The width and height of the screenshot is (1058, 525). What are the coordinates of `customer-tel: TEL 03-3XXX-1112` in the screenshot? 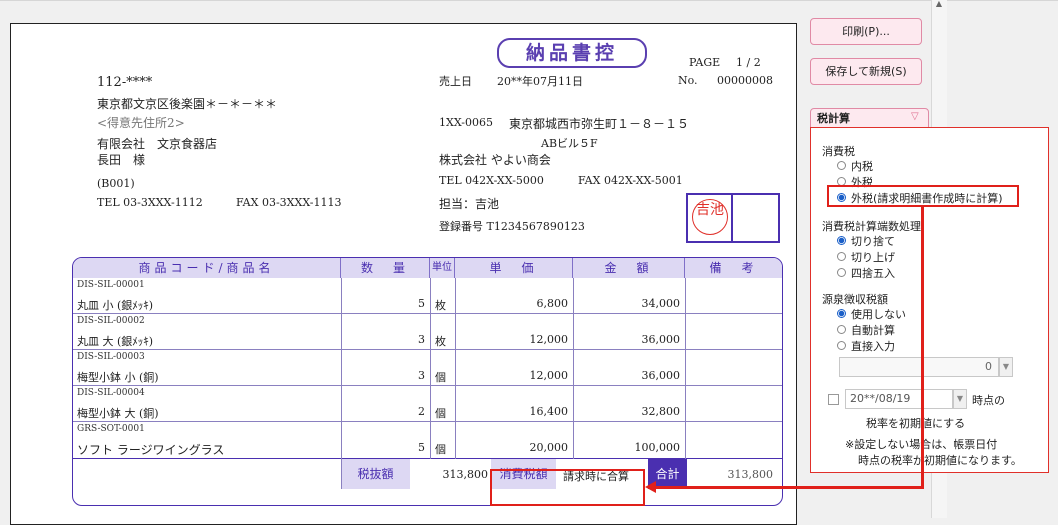 It's located at (150, 202).